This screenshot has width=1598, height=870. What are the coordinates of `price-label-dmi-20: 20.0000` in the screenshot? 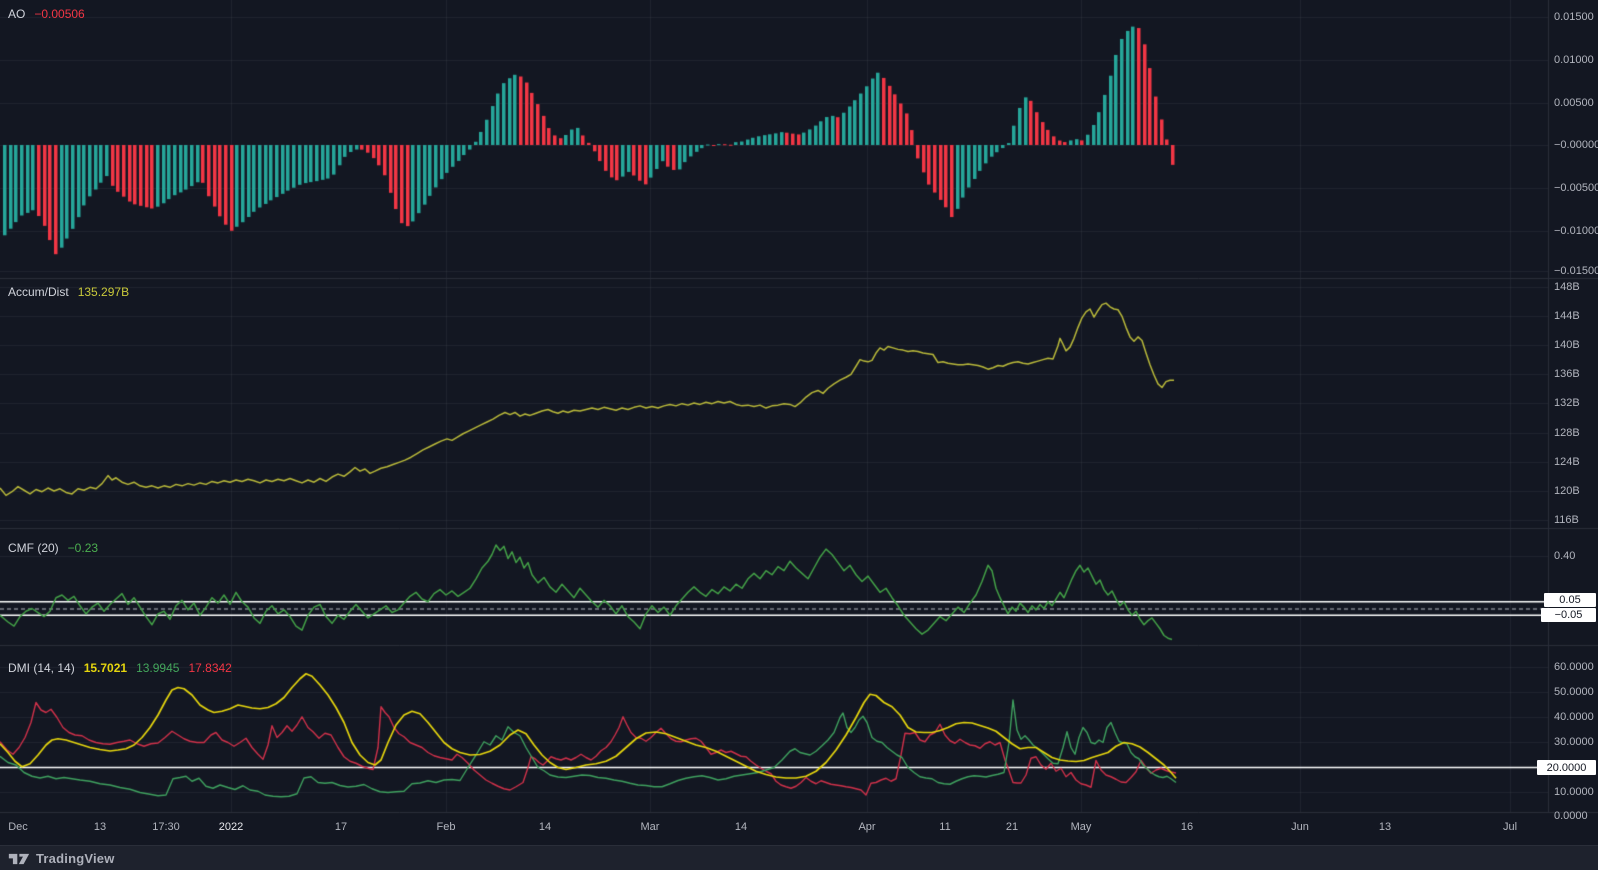 It's located at (1566, 767).